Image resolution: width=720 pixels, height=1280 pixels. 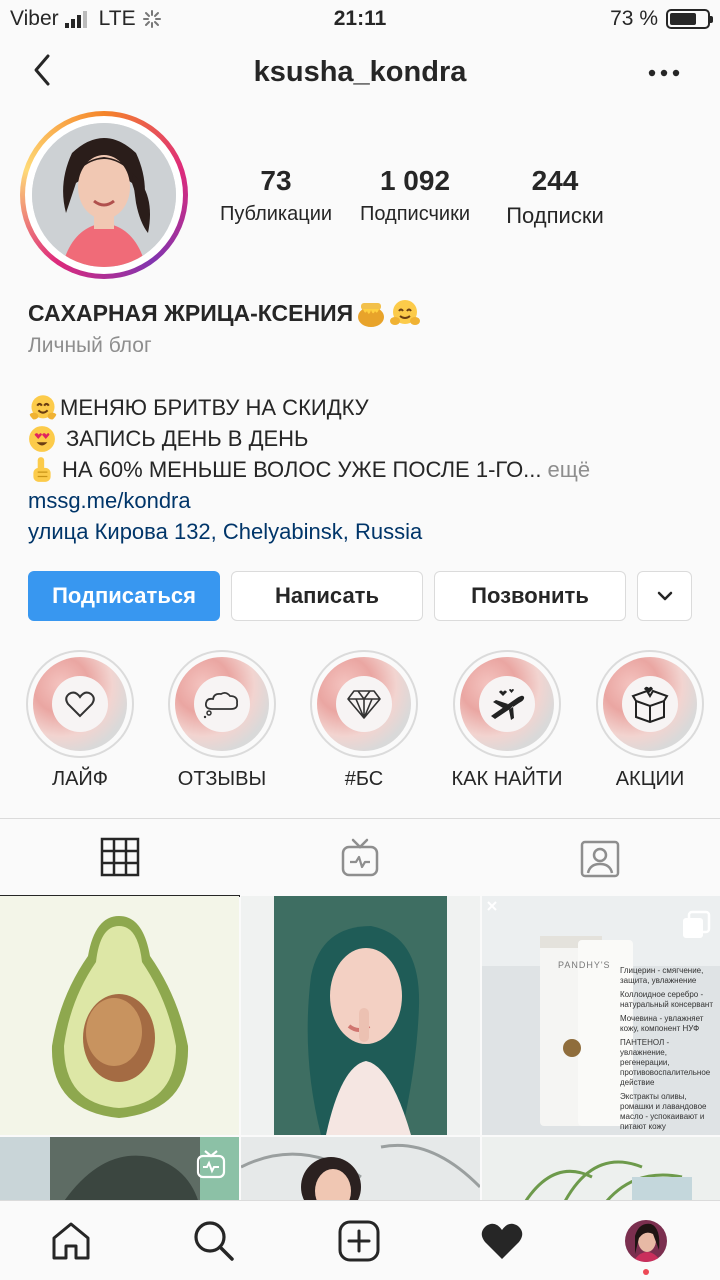 What do you see at coordinates (555, 197) in the screenshot?
I see `following-count: 244 Подписки` at bounding box center [555, 197].